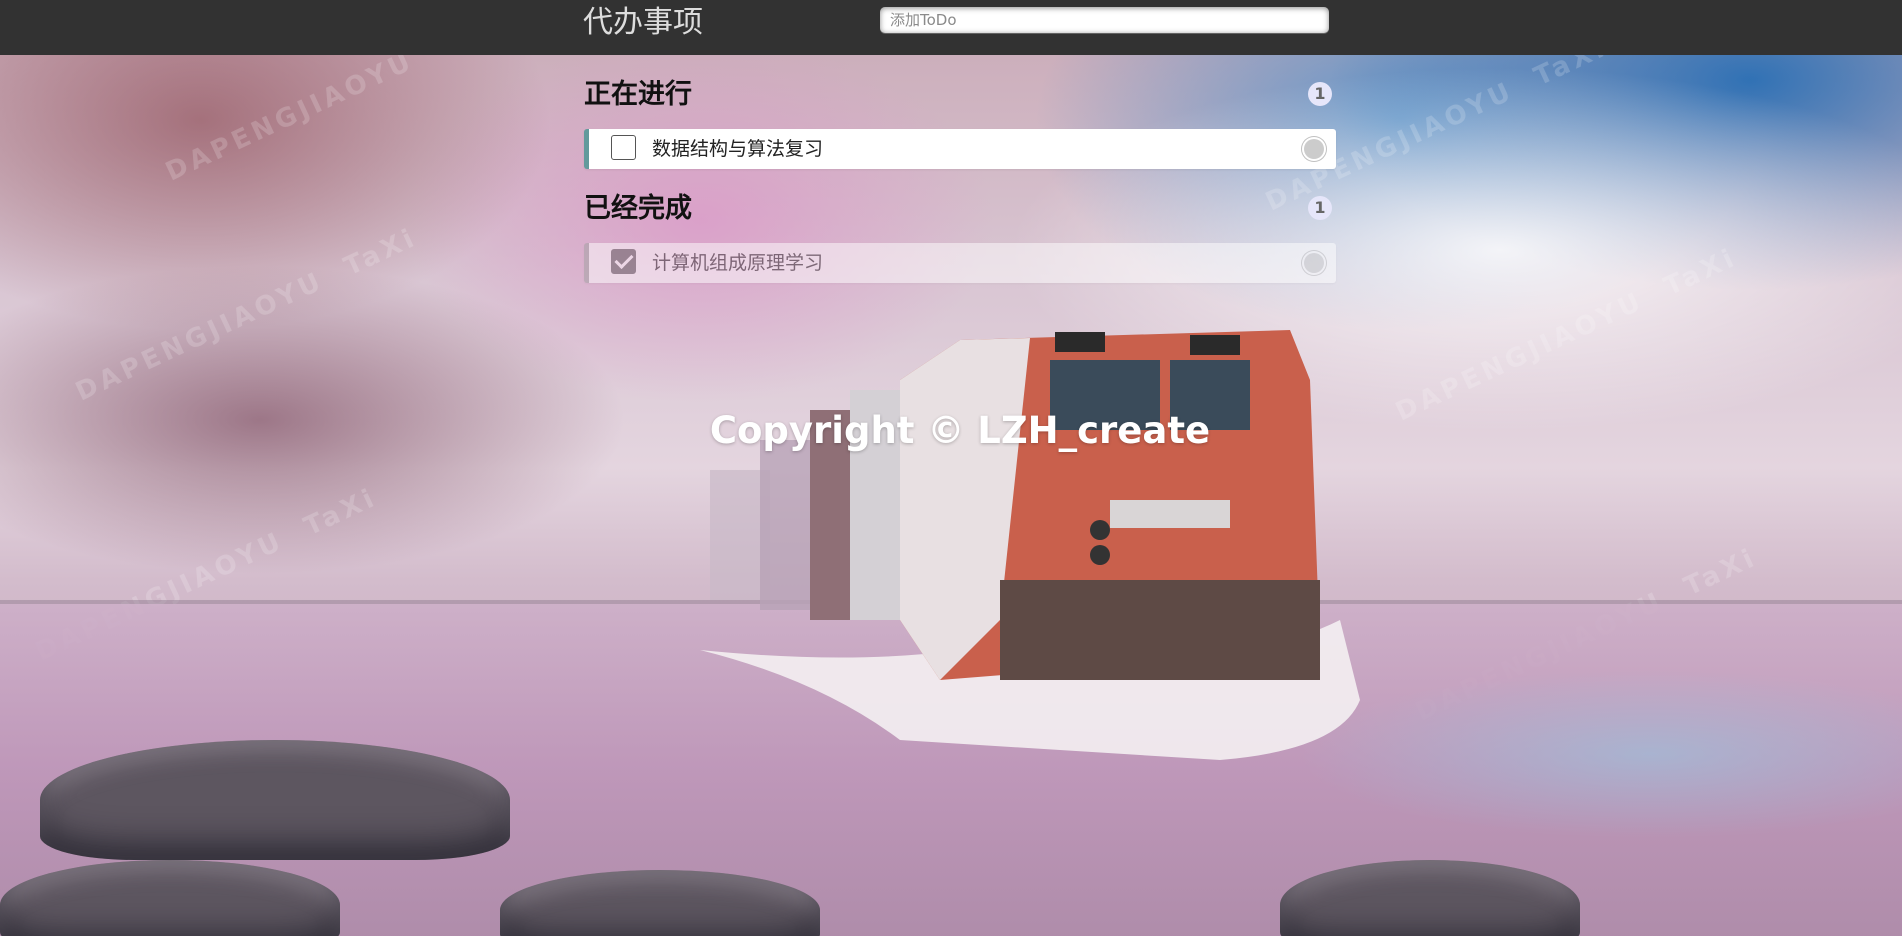 The width and height of the screenshot is (1902, 936). I want to click on checkbox-icon, so click(623, 147).